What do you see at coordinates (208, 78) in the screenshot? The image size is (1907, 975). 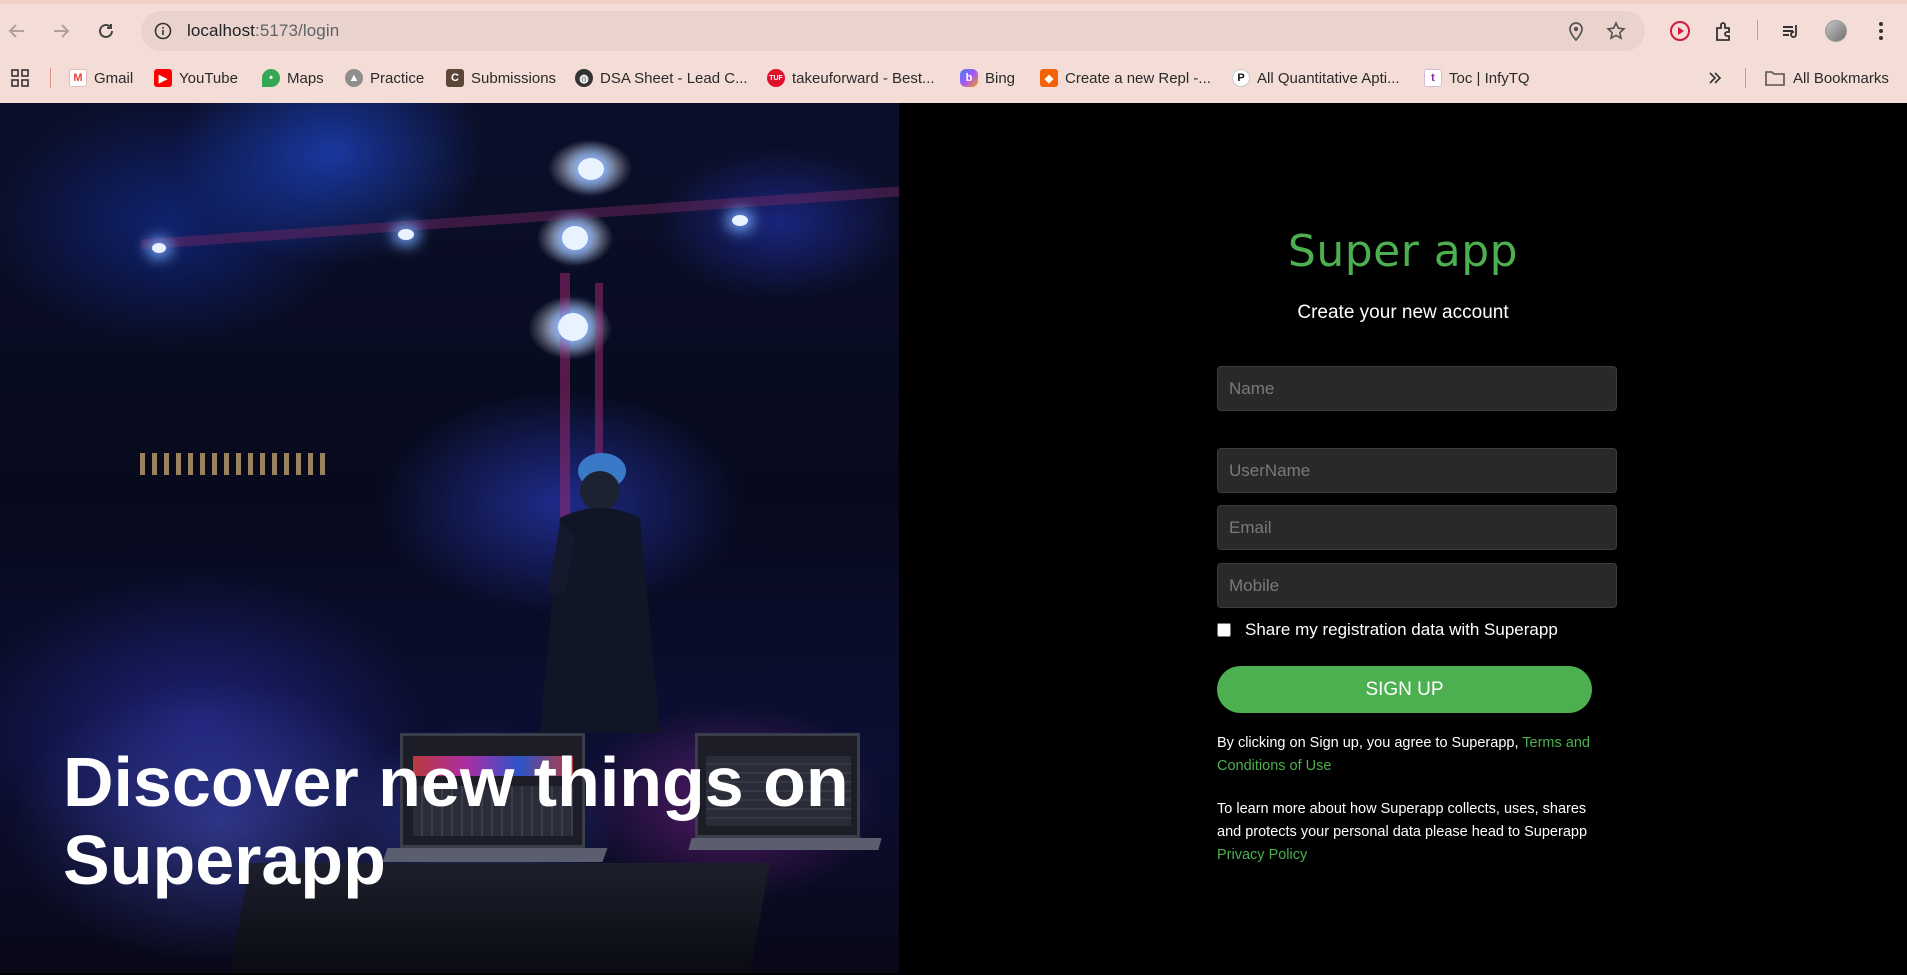 I see `bookmark-label: YouTube` at bounding box center [208, 78].